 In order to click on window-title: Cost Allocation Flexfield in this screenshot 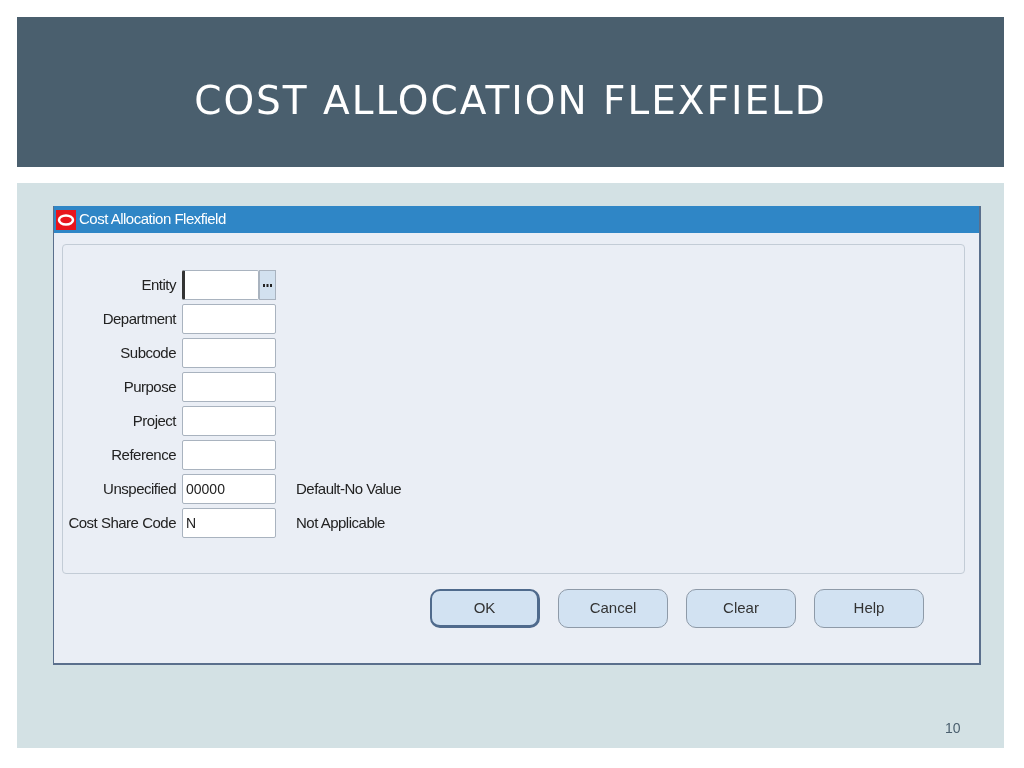, I will do `click(152, 219)`.